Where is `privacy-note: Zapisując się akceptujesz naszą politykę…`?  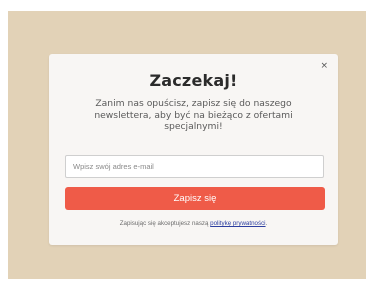 privacy-note: Zapisując się akceptujesz naszą politykę… is located at coordinates (193, 223).